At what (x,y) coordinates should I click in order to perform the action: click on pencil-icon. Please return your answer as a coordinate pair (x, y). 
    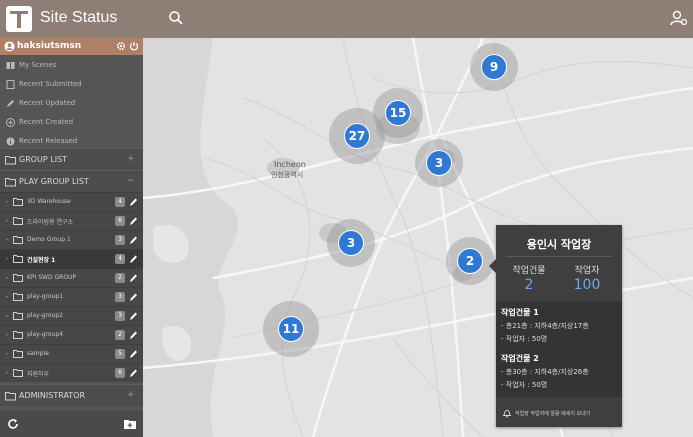
    Looking at the image, I should click on (10, 103).